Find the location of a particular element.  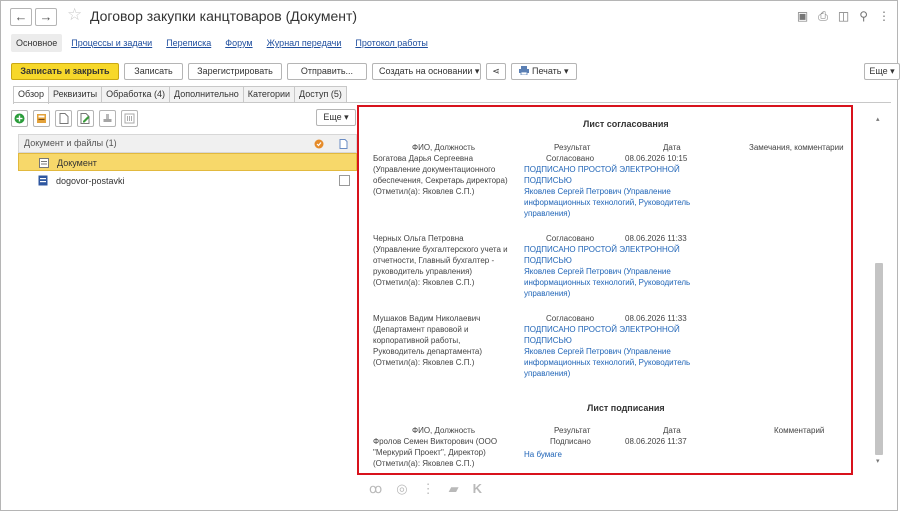

barcode-button is located at coordinates (129, 118).